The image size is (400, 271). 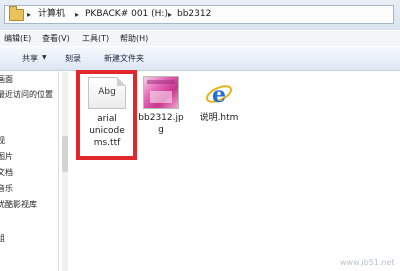 I want to click on file-item-jpg: bb2312.jp g, so click(x=161, y=124).